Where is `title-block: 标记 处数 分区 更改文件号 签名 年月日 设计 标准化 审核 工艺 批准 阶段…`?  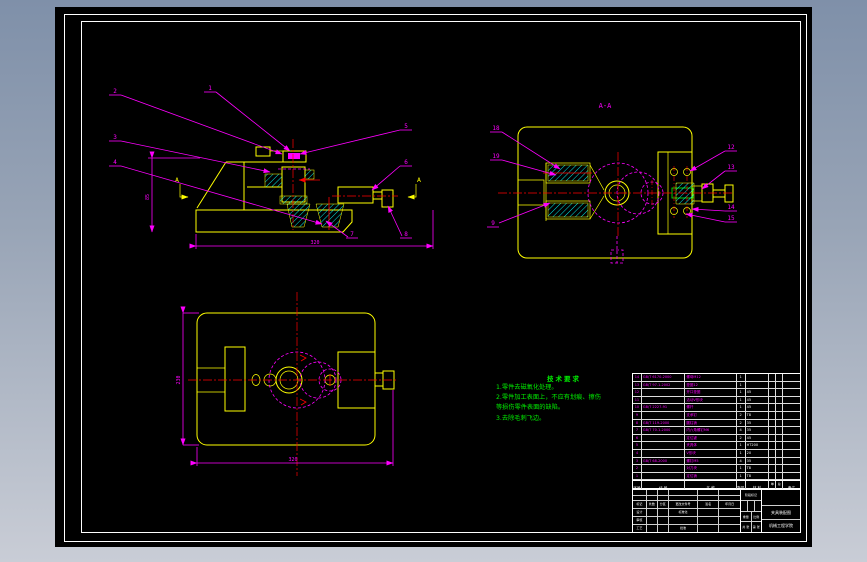
title-block: 标记 处数 分区 更改文件号 签名 年月日 设计 标准化 审核 工艺 批准 阶段… is located at coordinates (716, 511).